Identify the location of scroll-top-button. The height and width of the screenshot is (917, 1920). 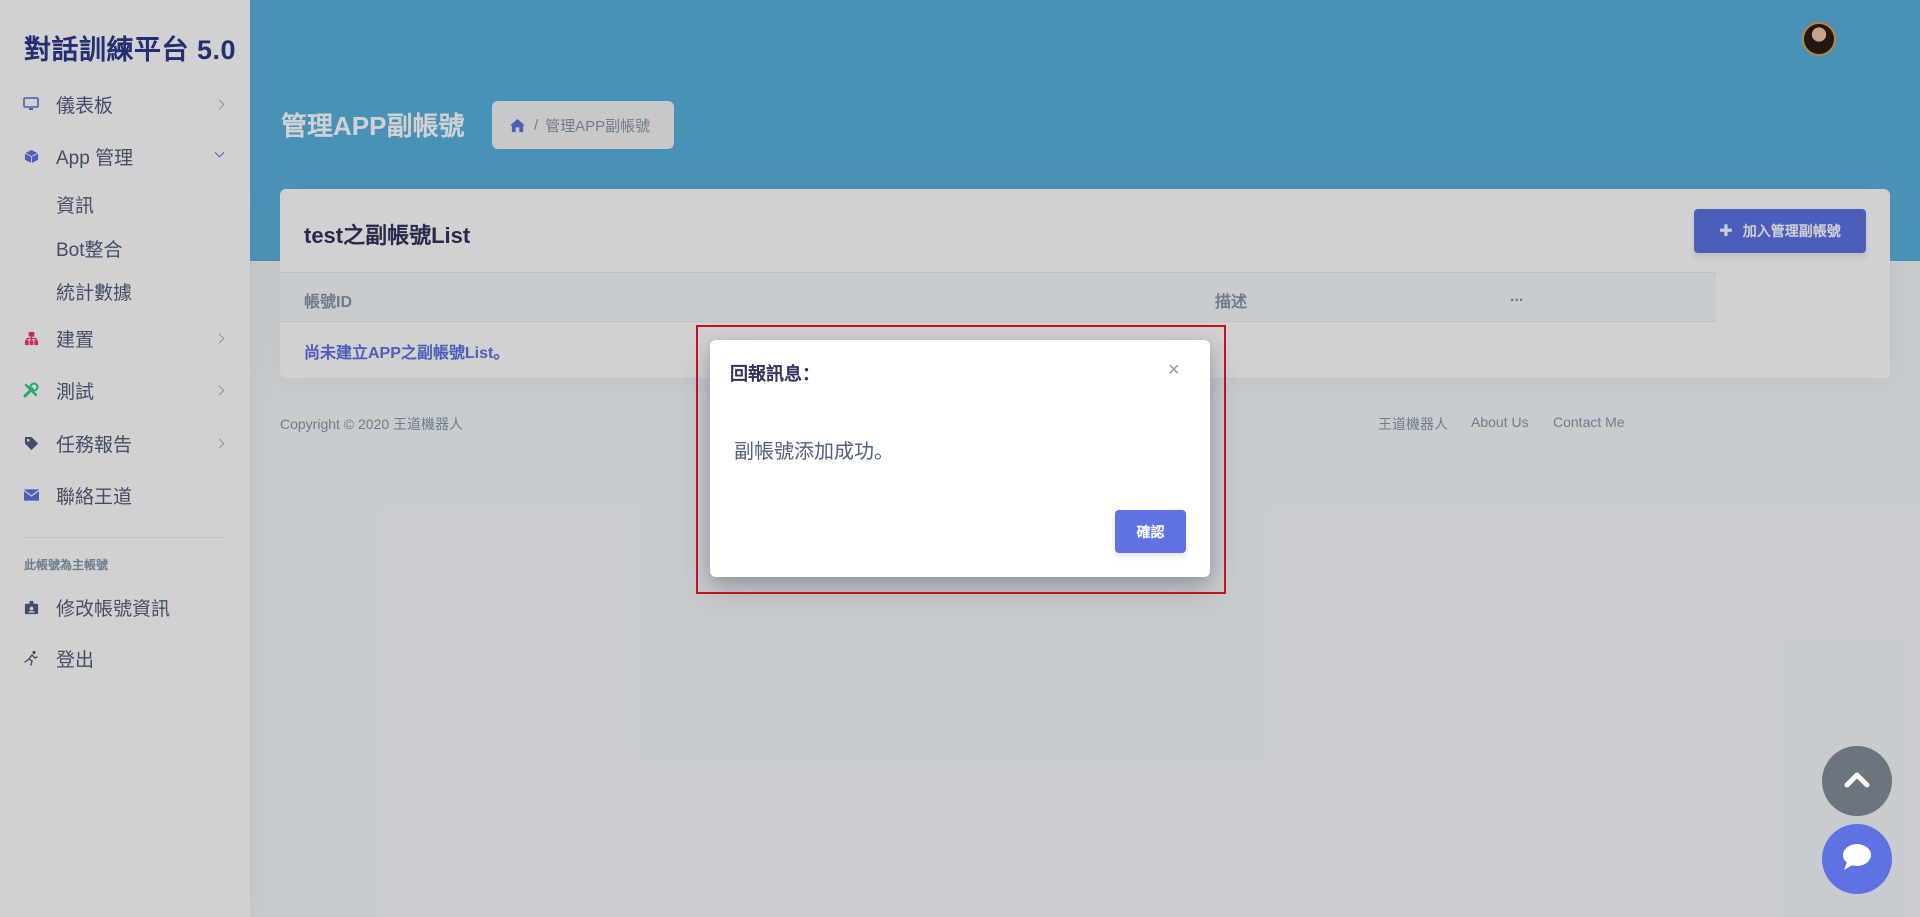
(1857, 781).